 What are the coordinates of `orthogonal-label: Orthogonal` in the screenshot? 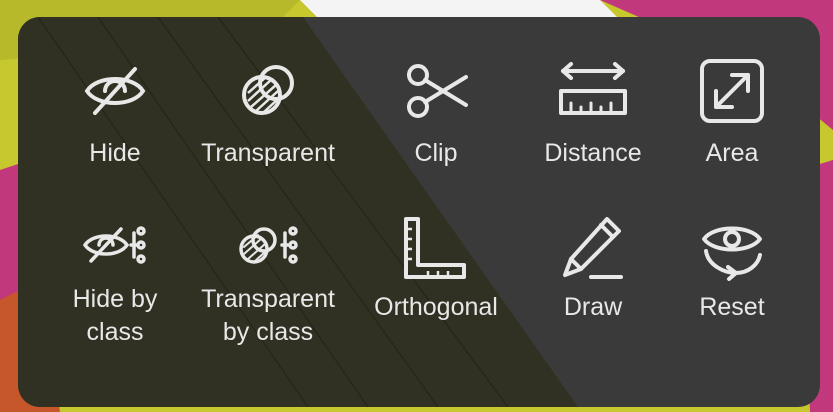 It's located at (436, 307).